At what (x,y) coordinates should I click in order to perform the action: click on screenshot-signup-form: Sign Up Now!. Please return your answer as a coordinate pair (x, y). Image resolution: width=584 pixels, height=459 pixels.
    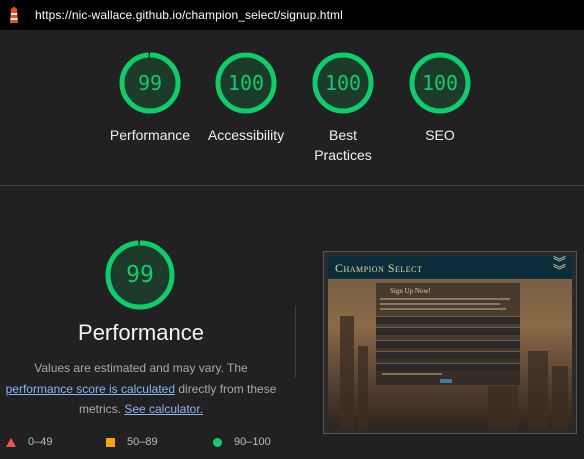
    Looking at the image, I should click on (448, 334).